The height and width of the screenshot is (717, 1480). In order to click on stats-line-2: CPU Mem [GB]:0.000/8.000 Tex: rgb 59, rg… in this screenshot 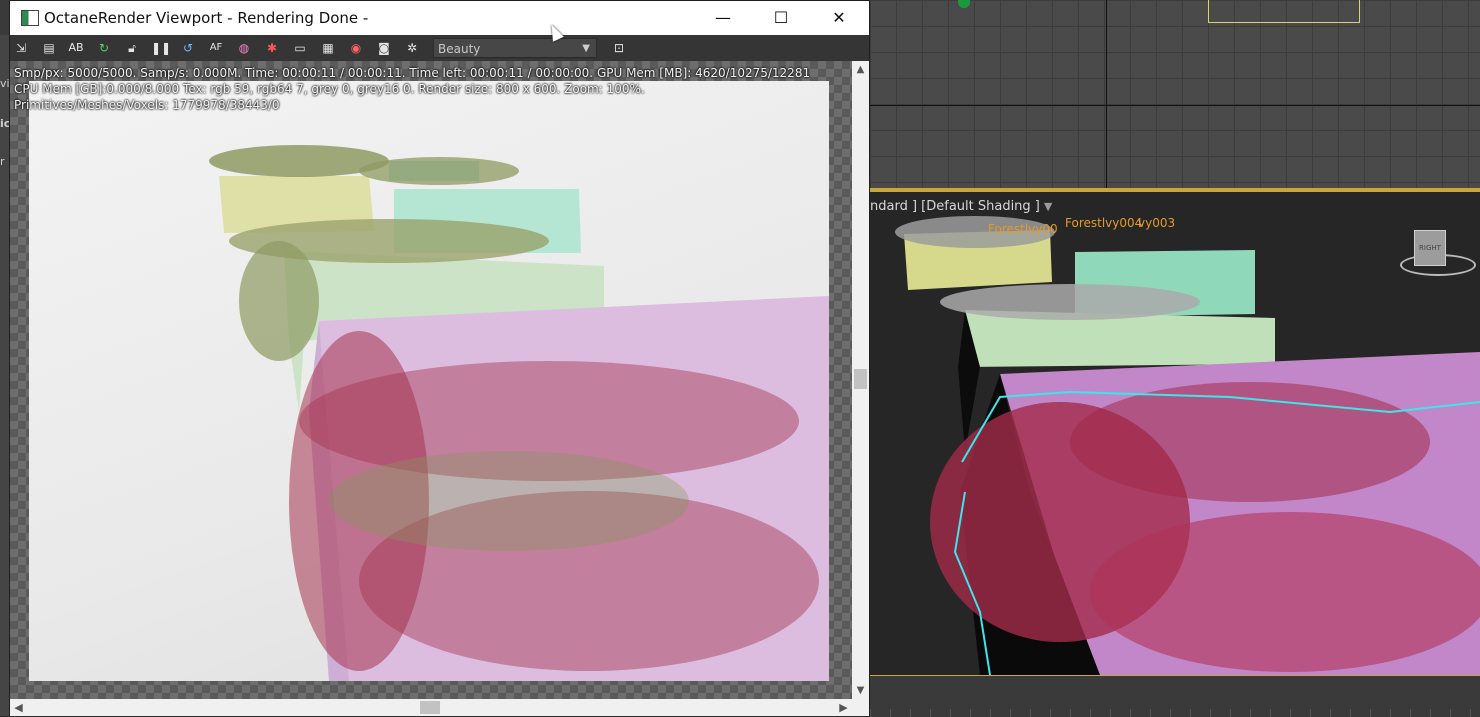, I will do `click(329, 89)`.